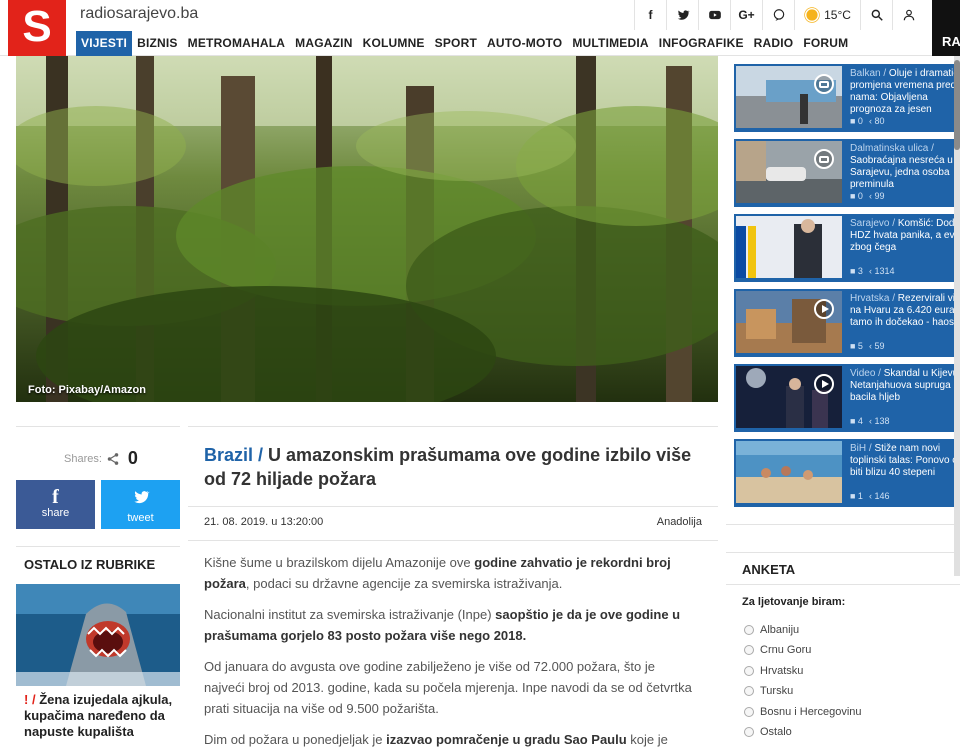 This screenshot has width=960, height=752. I want to click on news-category: Sarajevo /, so click(874, 223).